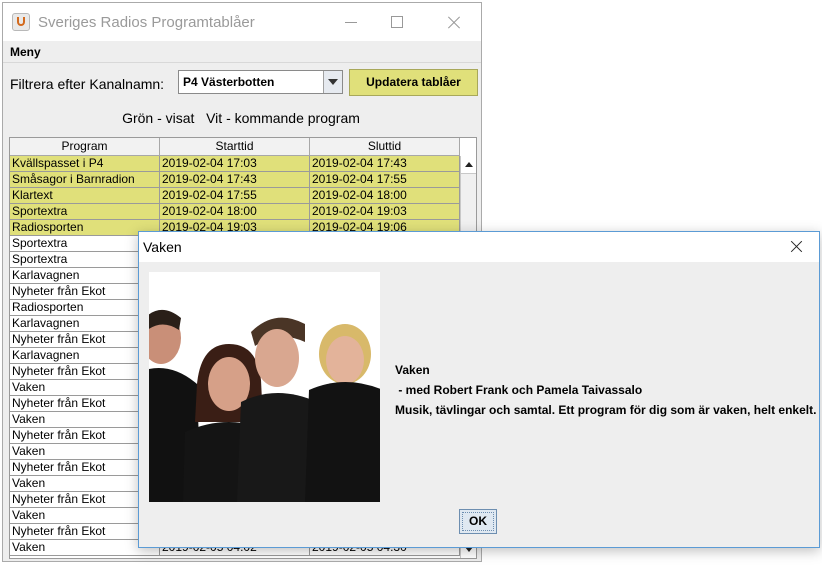  I want to click on dialog-title-bar: Vaken, so click(479, 247).